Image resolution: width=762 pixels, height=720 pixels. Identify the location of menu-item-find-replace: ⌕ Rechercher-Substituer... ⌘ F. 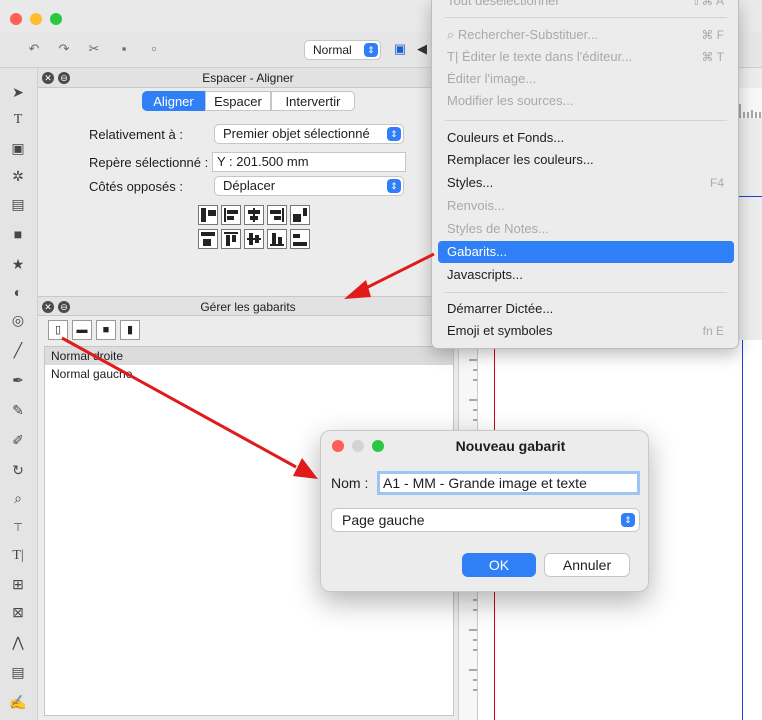
(586, 35).